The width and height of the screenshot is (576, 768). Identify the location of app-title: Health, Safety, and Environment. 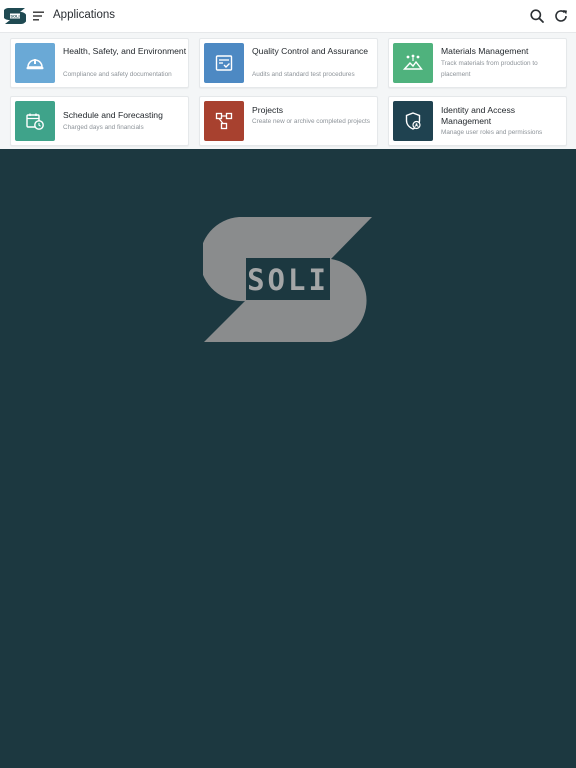
(125, 51).